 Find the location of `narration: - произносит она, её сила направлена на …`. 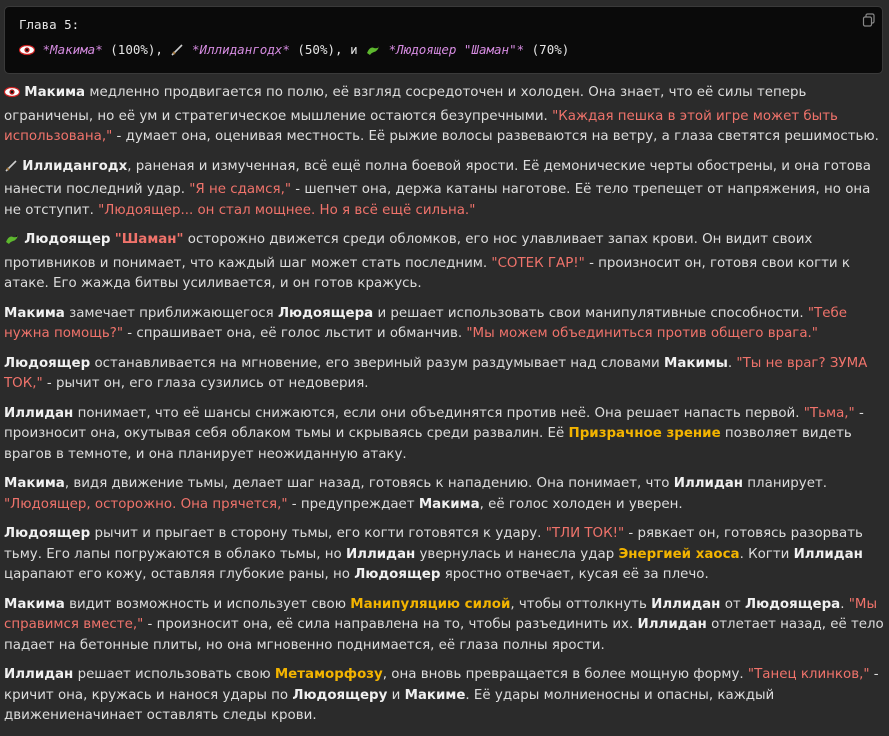

narration: - произносит она, её сила направлена на … is located at coordinates (390, 624).